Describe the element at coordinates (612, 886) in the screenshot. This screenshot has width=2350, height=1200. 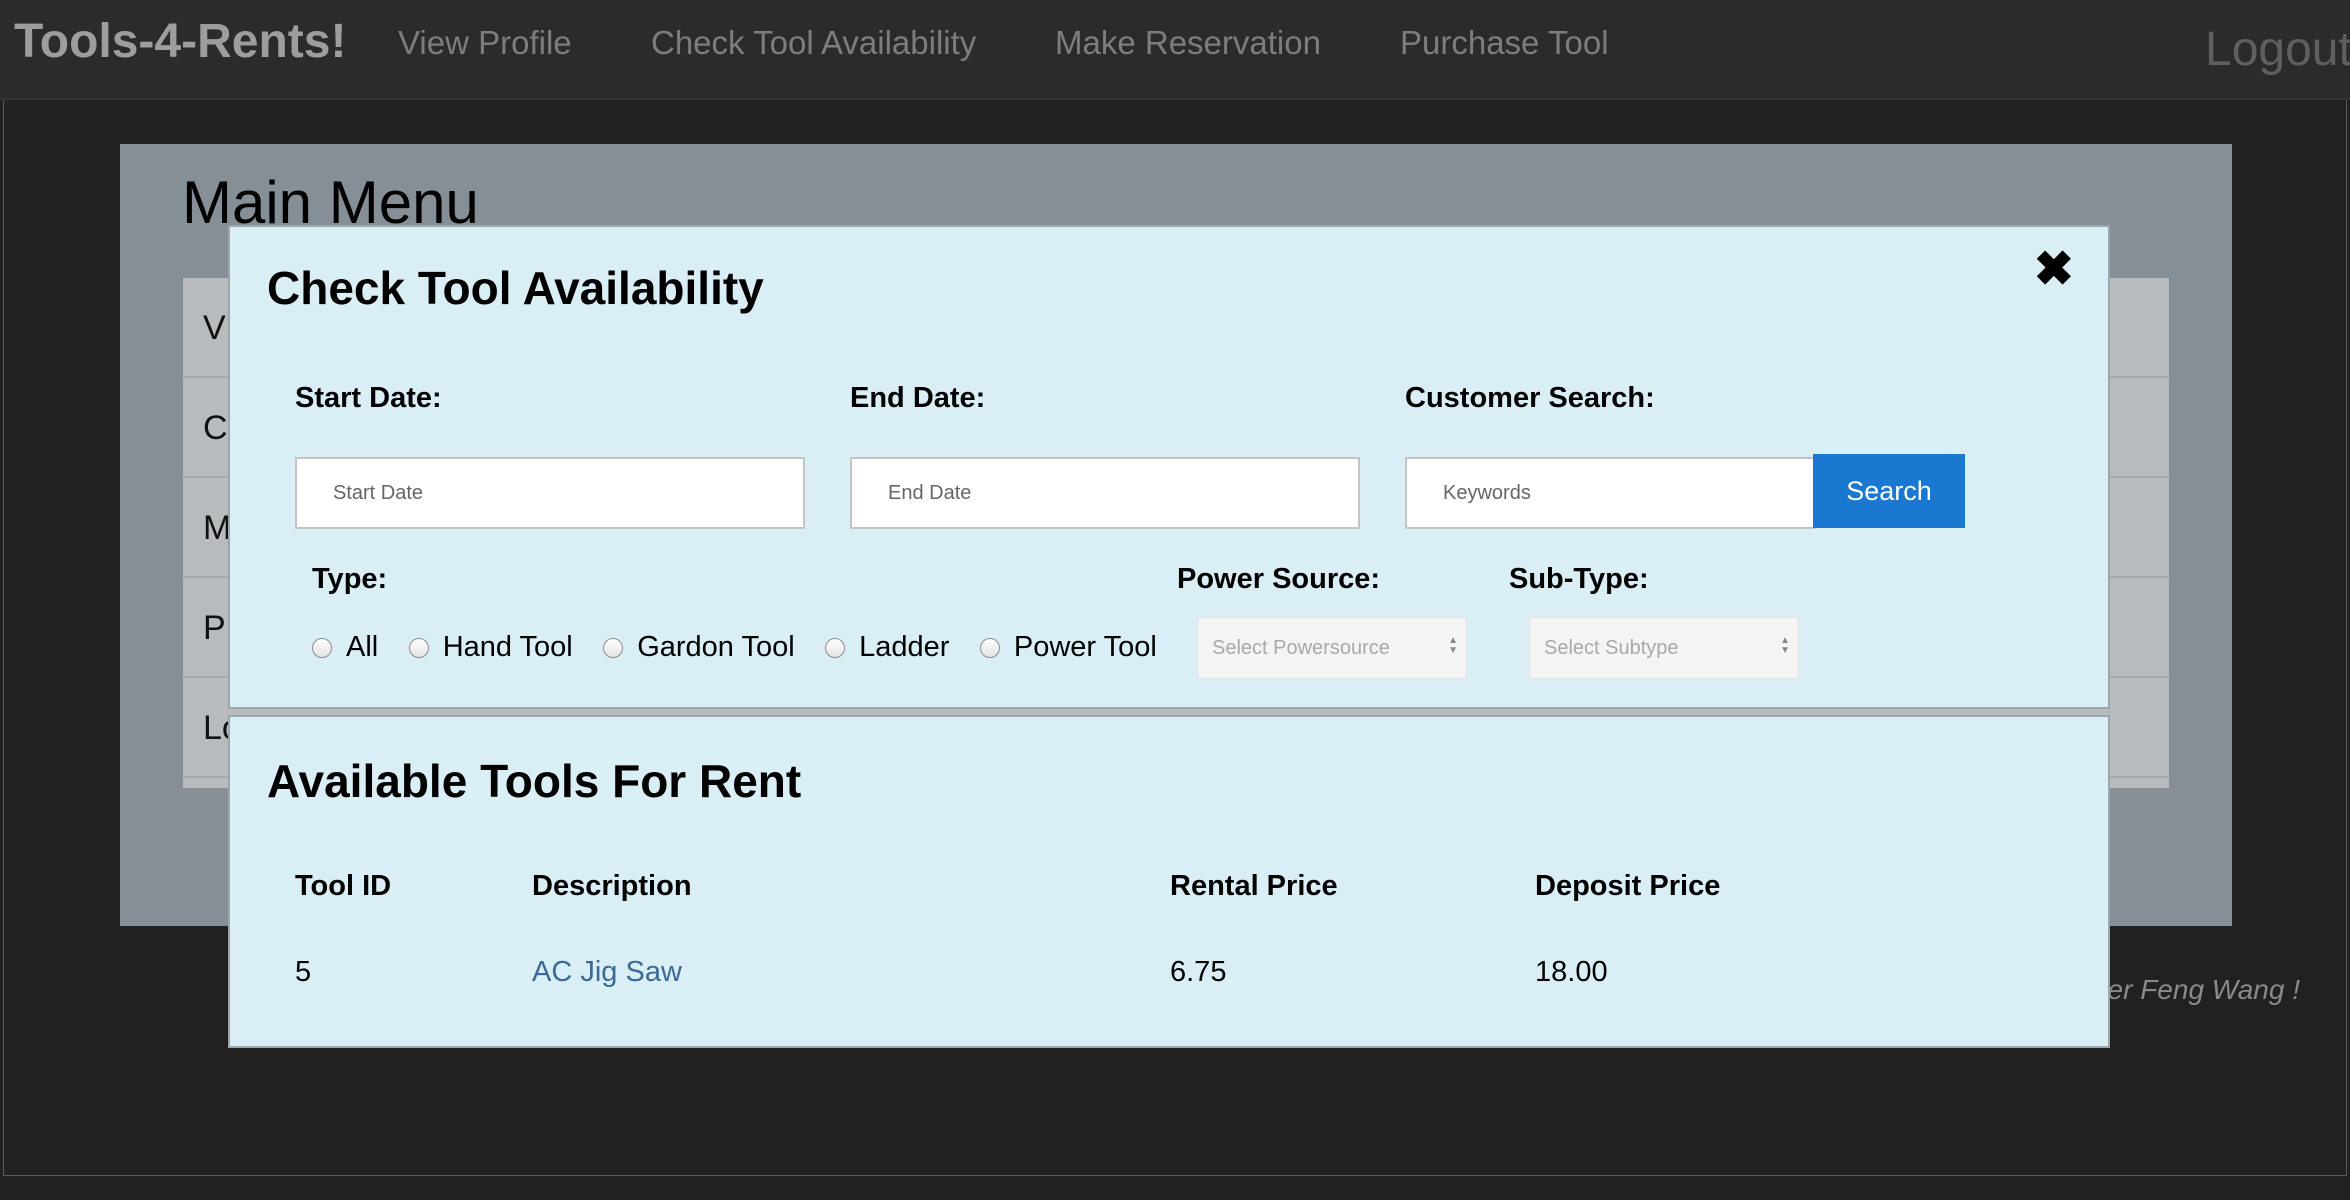
I see `column-header-description: Description` at that location.